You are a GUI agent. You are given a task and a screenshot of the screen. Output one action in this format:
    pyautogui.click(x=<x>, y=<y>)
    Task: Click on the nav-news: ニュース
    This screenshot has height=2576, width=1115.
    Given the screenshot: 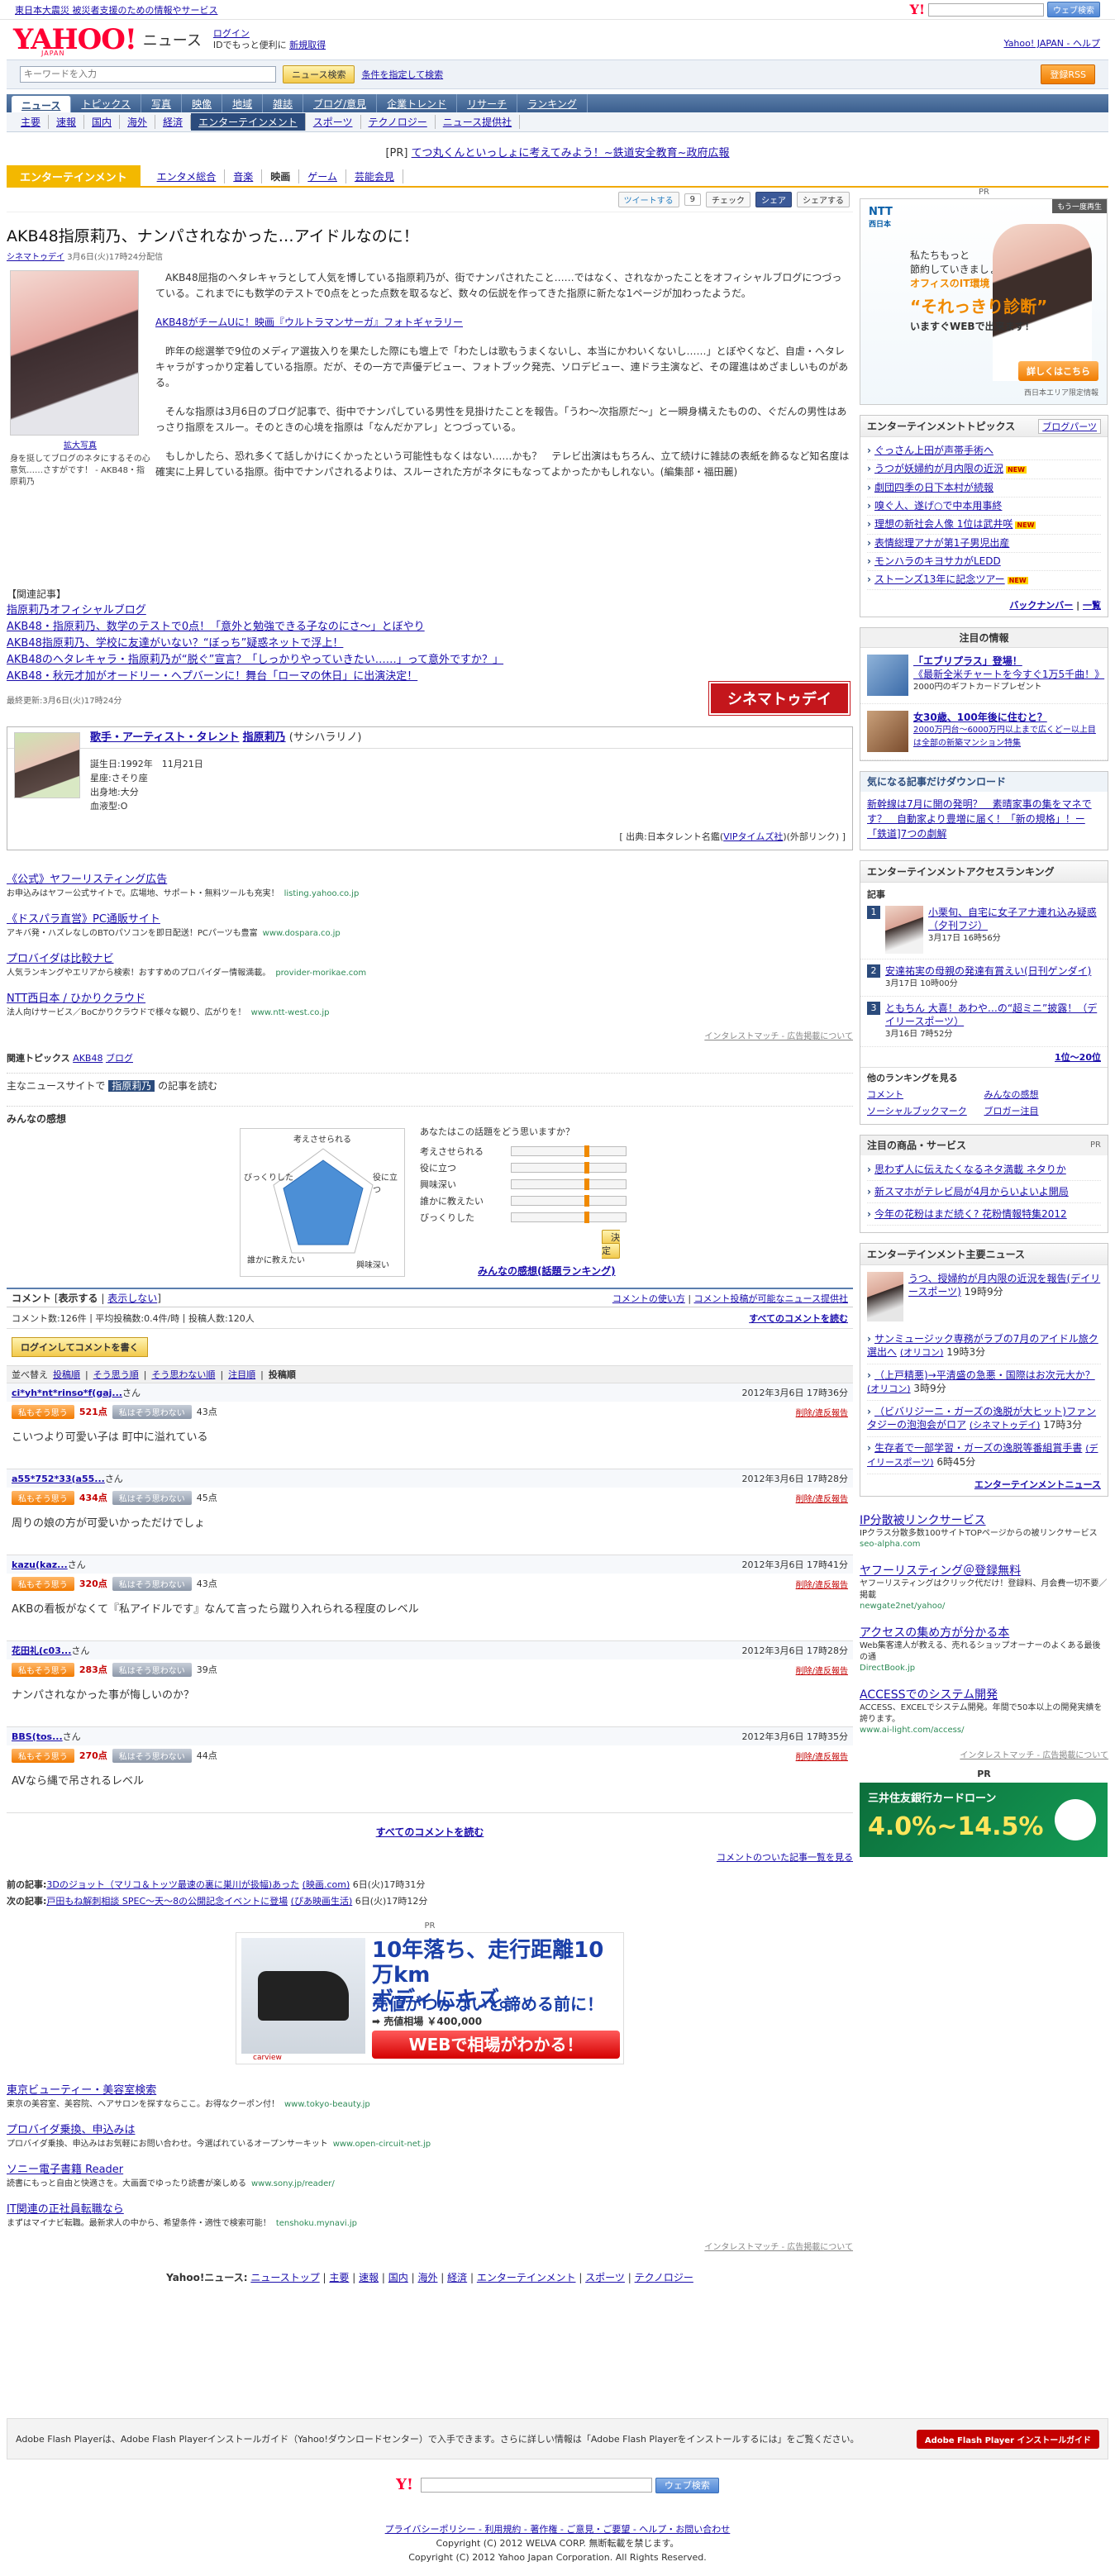 What is the action you would take?
    pyautogui.click(x=42, y=104)
    